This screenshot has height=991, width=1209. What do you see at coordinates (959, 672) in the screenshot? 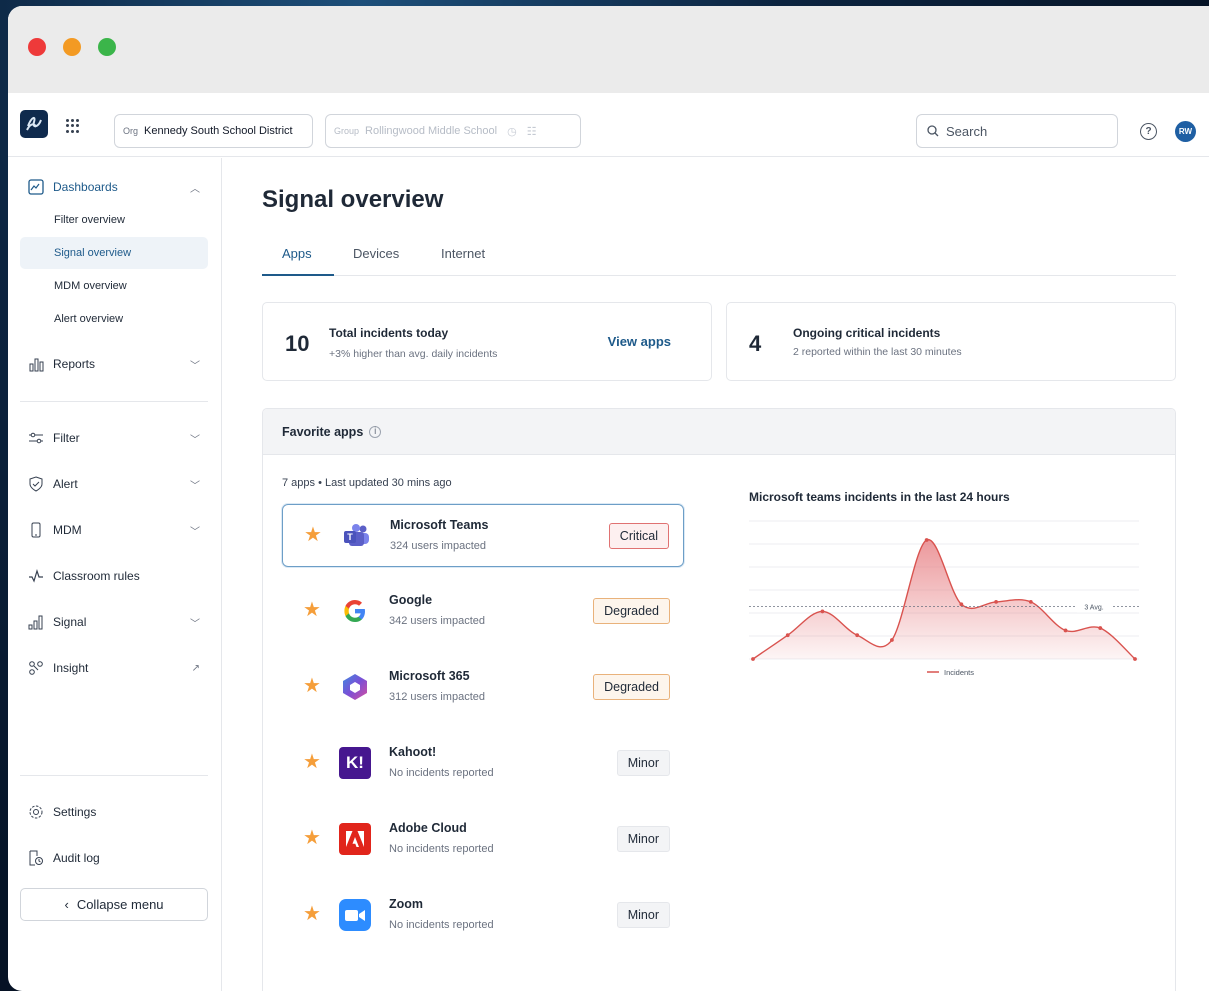
I see `chart-legend-label: Incidents` at bounding box center [959, 672].